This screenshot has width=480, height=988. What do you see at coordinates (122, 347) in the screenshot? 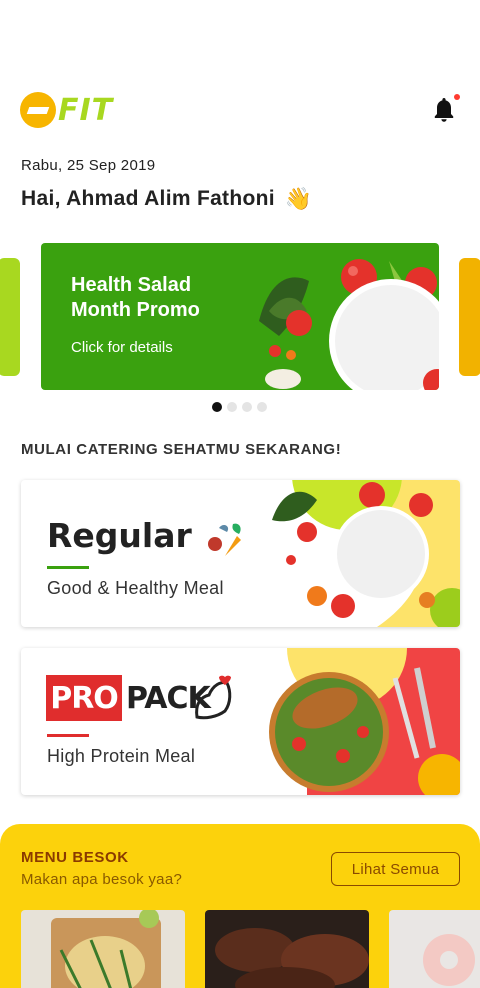
I see `promo-details-link: Click for details` at bounding box center [122, 347].